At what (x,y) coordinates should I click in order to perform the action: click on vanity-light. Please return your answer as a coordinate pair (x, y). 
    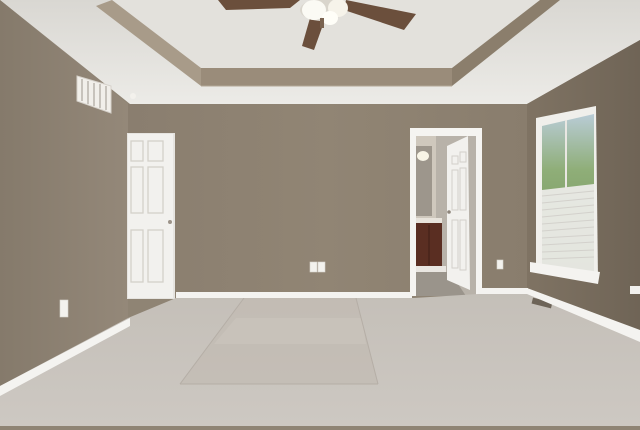
    Looking at the image, I should click on (423, 156).